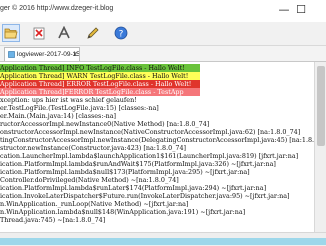 Image resolution: width=326 pixels, height=246 pixels. What do you see at coordinates (53, 220) in the screenshot?
I see `log-line: Thread.java:745) ~[na:1.8.0_74]` at bounding box center [53, 220].